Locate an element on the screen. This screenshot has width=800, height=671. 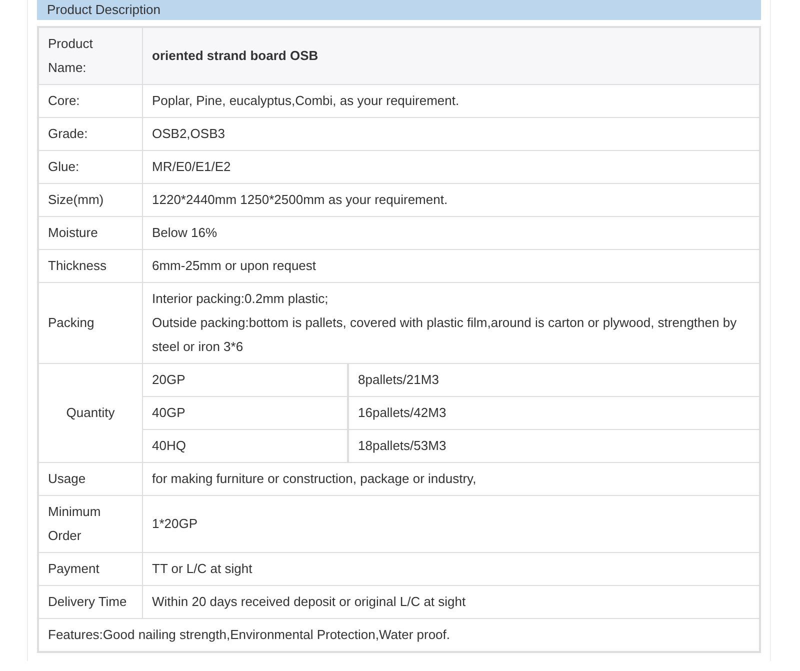
row-label: Glue: is located at coordinates (90, 167).